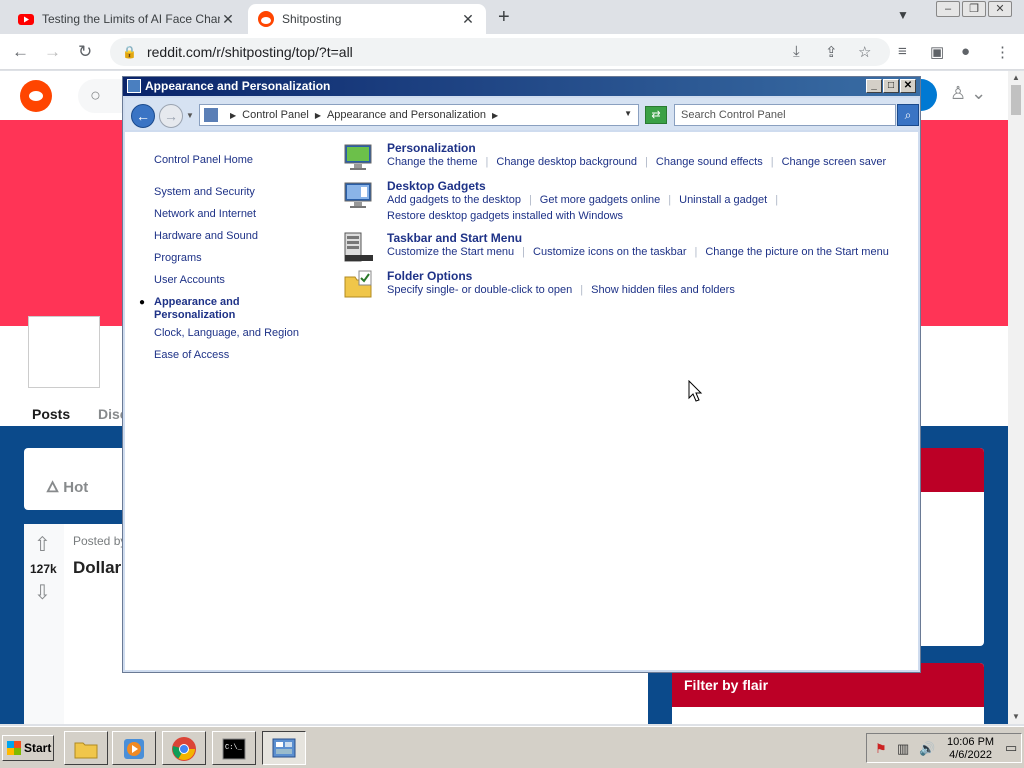 This screenshot has width=1024, height=768. Describe the element at coordinates (171, 116) in the screenshot. I see `forward-arrow-icon: →` at that location.